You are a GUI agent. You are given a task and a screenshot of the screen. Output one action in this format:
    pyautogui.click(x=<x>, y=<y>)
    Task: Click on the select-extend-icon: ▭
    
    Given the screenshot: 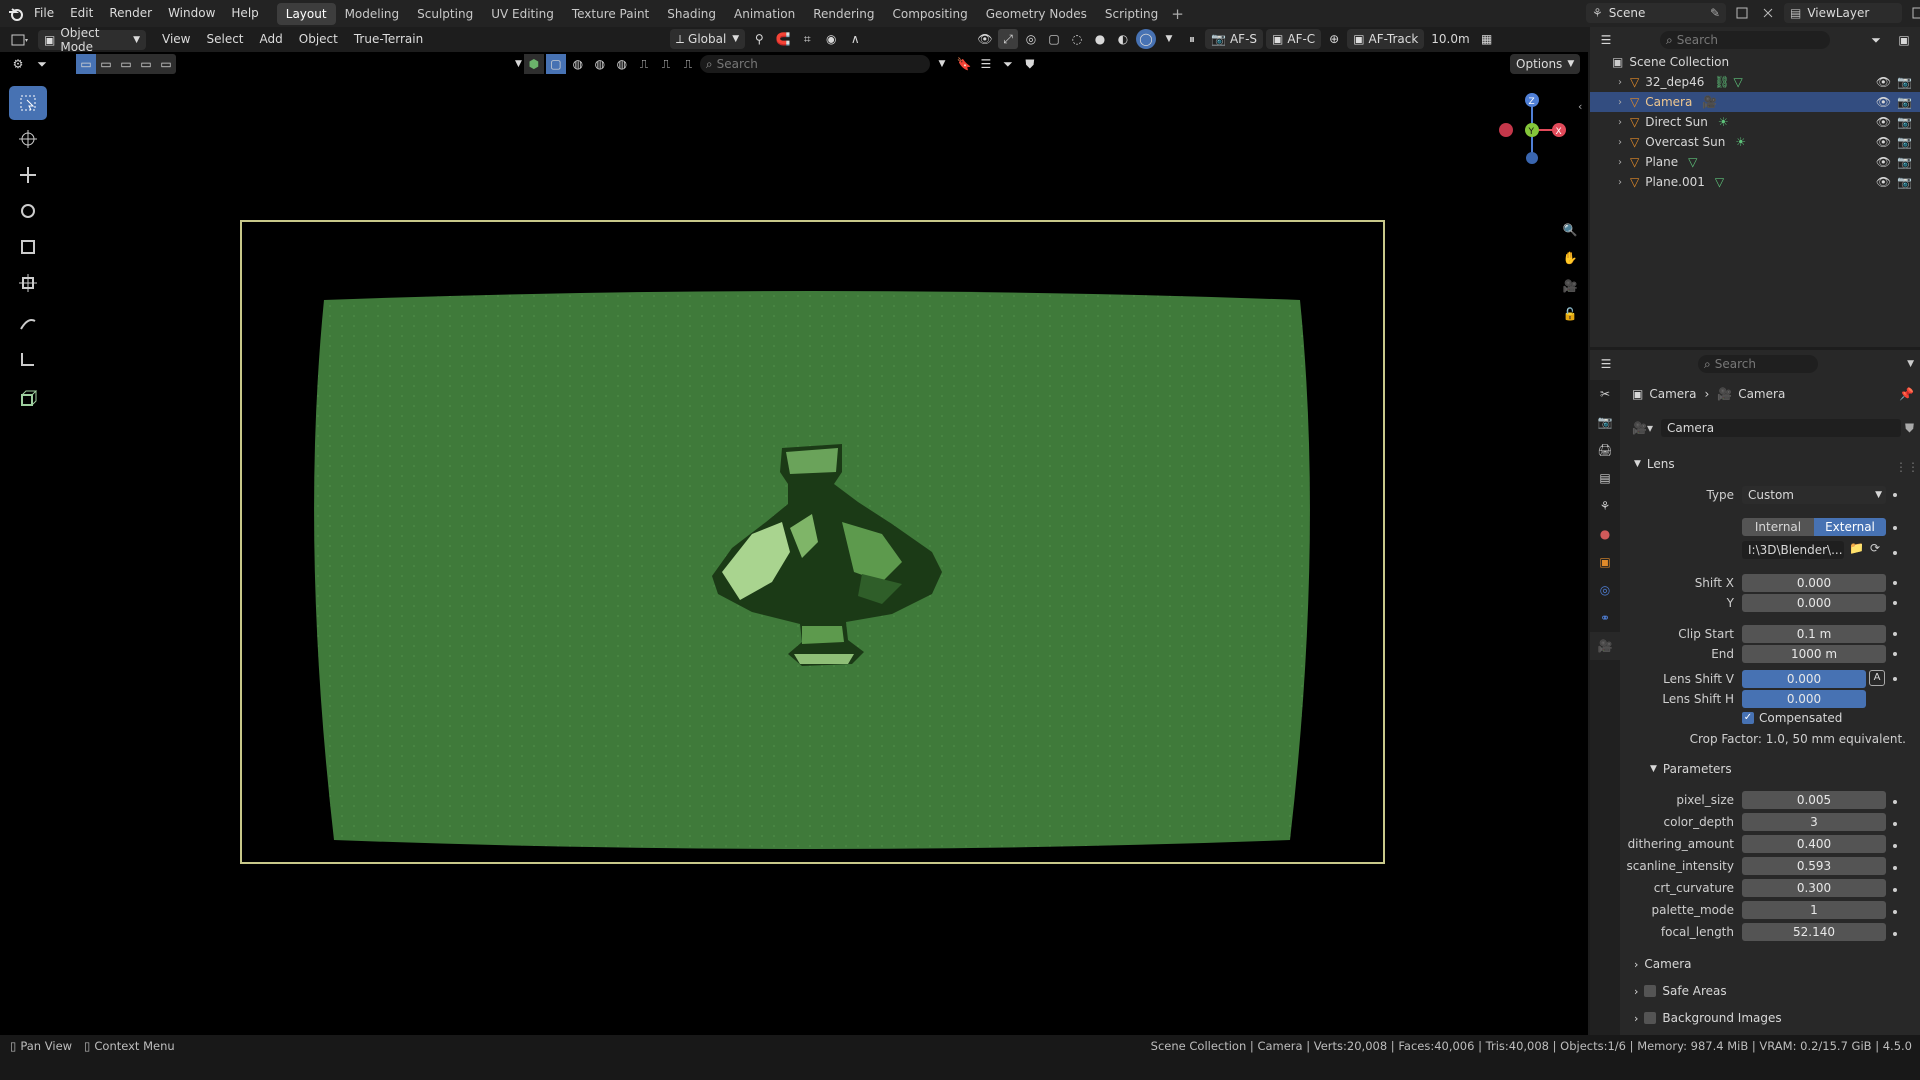 What is the action you would take?
    pyautogui.click(x=106, y=64)
    